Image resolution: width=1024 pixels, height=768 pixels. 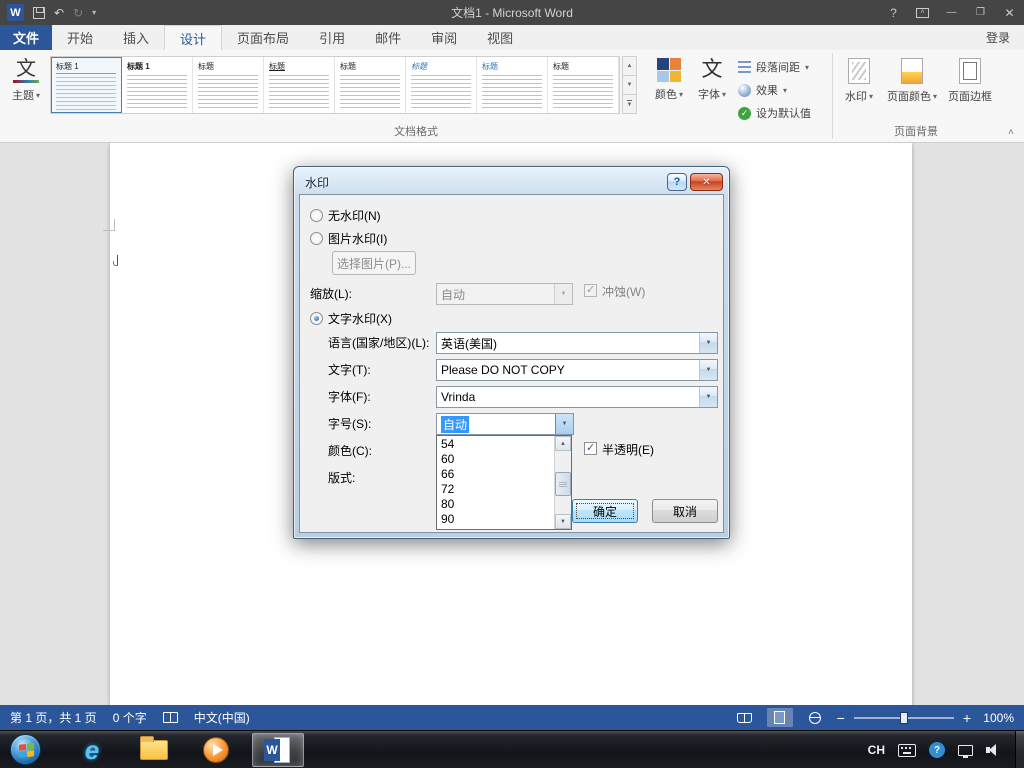 I want to click on size-option: 72, so click(x=495, y=489).